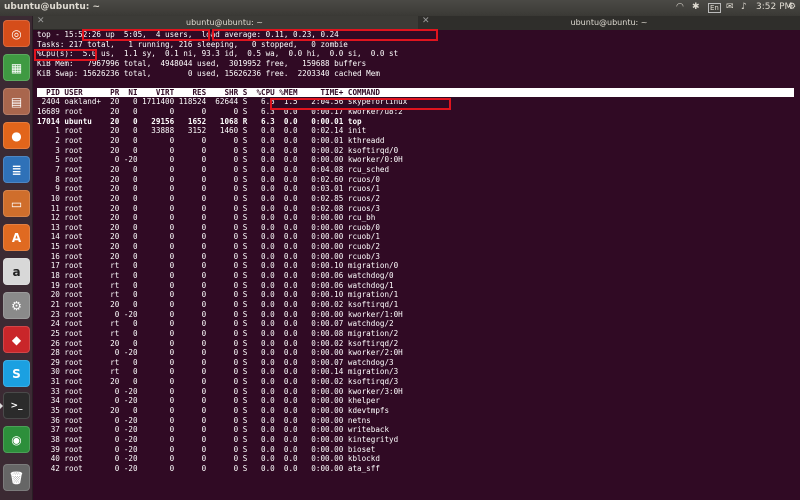 Image resolution: width=800 pixels, height=500 pixels. I want to click on bluetooth-icon: ✱, so click(696, 7).